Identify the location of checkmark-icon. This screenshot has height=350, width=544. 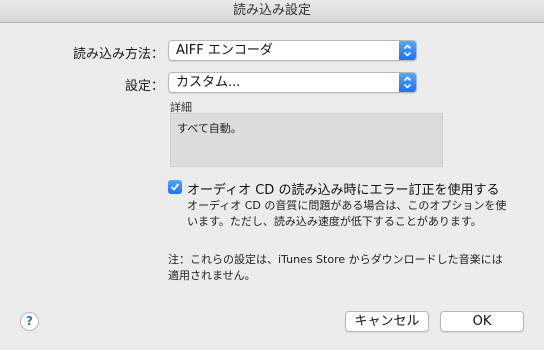
(175, 187).